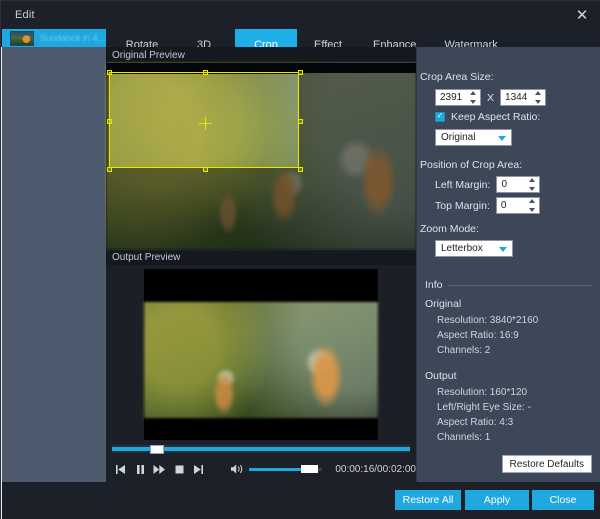  Describe the element at coordinates (300, 169) in the screenshot. I see `crop-handle-bottom-right` at that location.